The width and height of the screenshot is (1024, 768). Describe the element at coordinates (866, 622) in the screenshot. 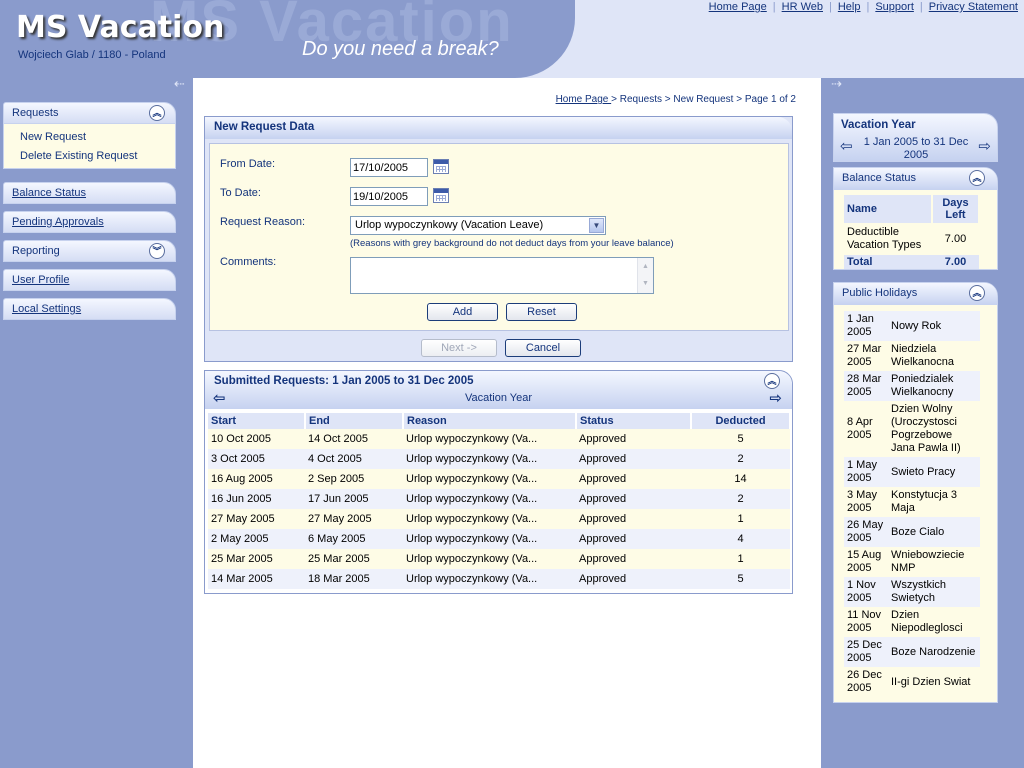

I see `holiday-date: 11 Nov 2005` at that location.